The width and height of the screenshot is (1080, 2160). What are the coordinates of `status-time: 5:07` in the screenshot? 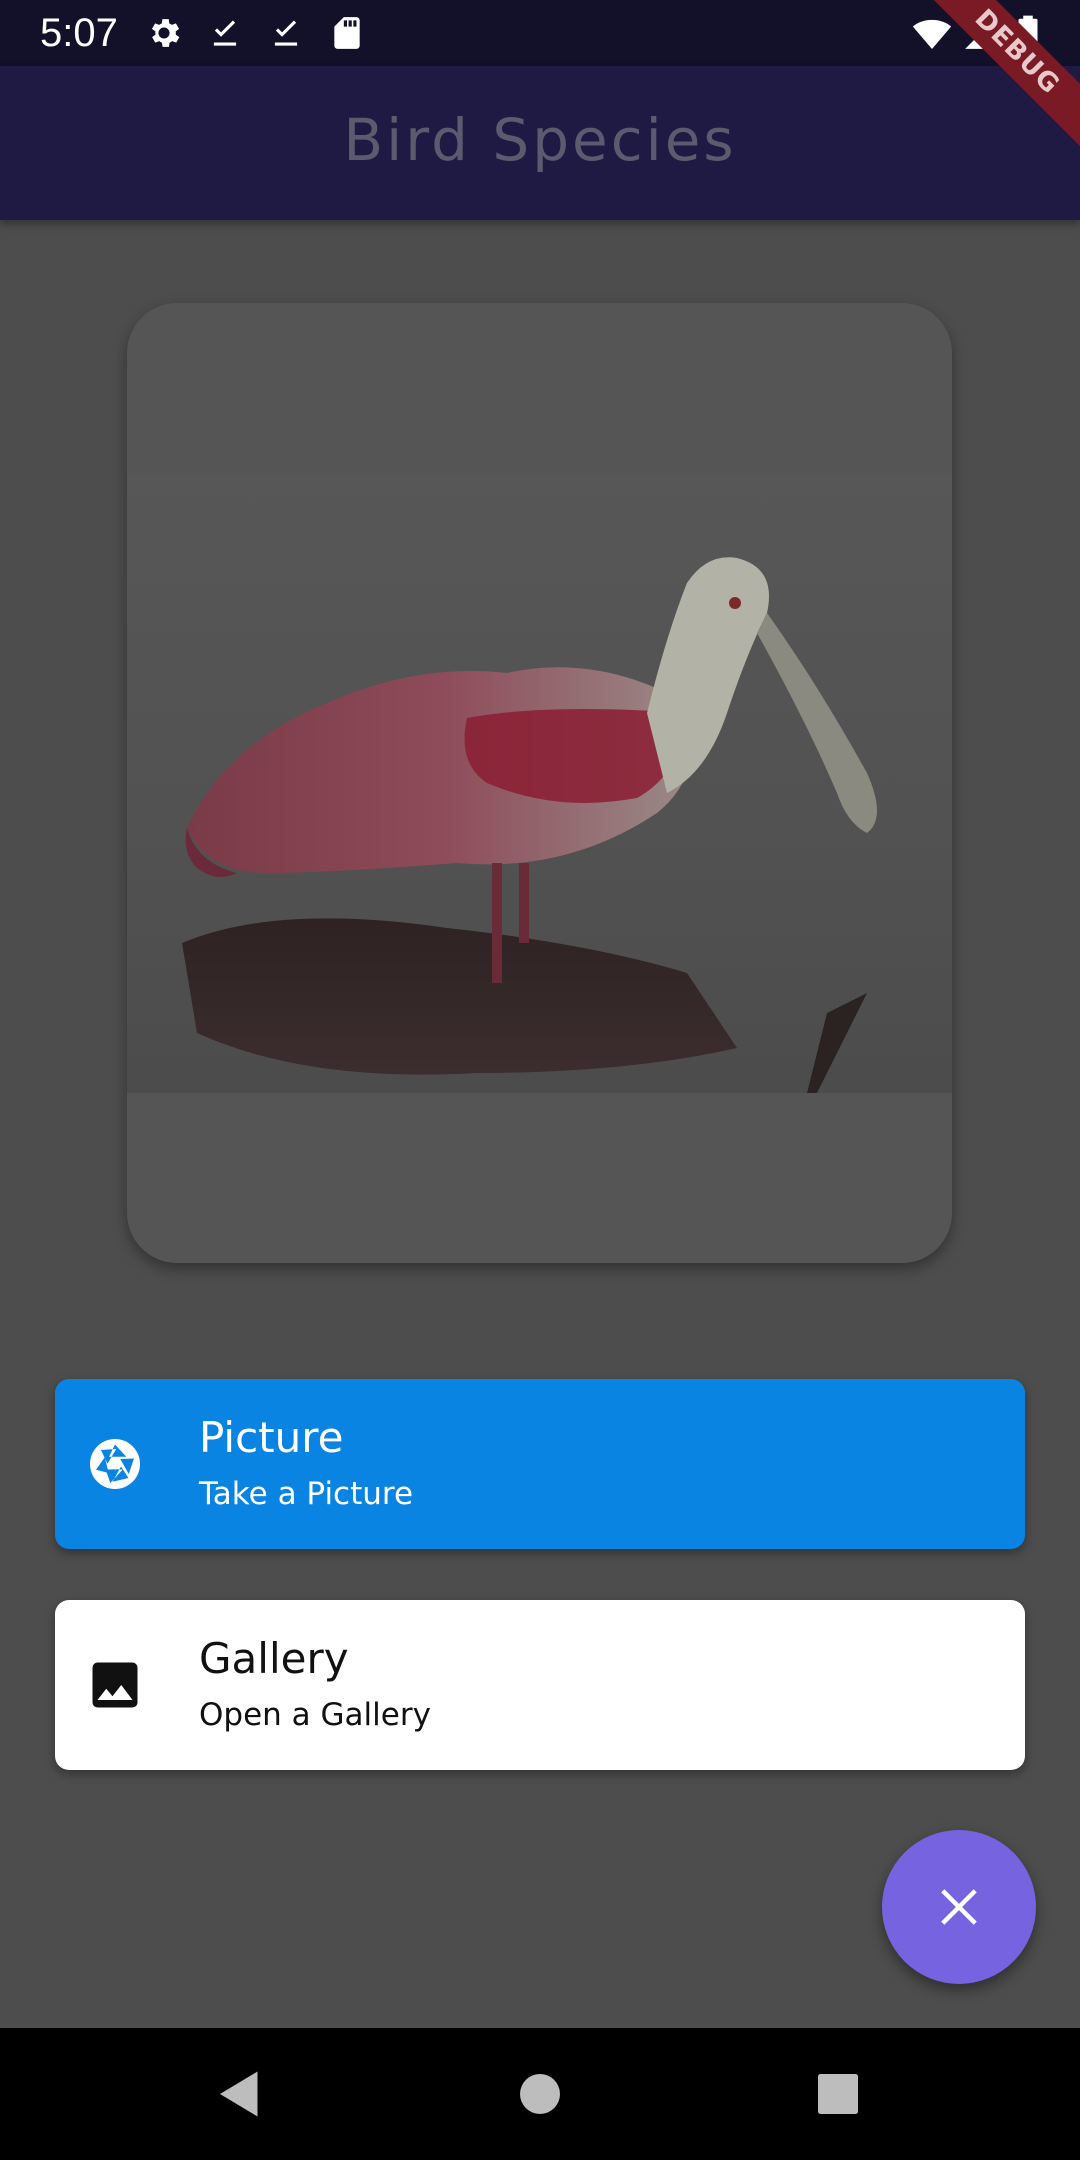 It's located at (79, 33).